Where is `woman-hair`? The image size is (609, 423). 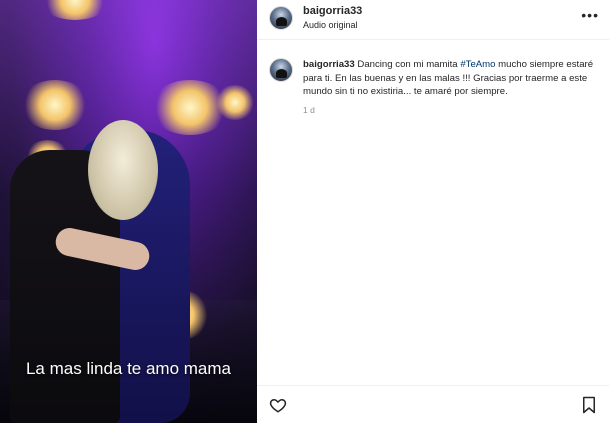 woman-hair is located at coordinates (123, 170).